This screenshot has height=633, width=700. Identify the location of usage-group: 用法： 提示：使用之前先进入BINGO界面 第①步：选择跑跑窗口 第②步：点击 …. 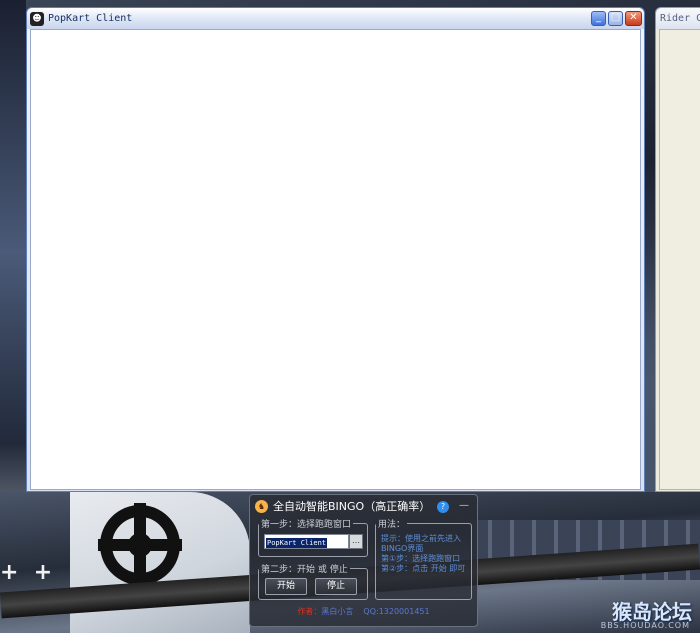
(423, 558).